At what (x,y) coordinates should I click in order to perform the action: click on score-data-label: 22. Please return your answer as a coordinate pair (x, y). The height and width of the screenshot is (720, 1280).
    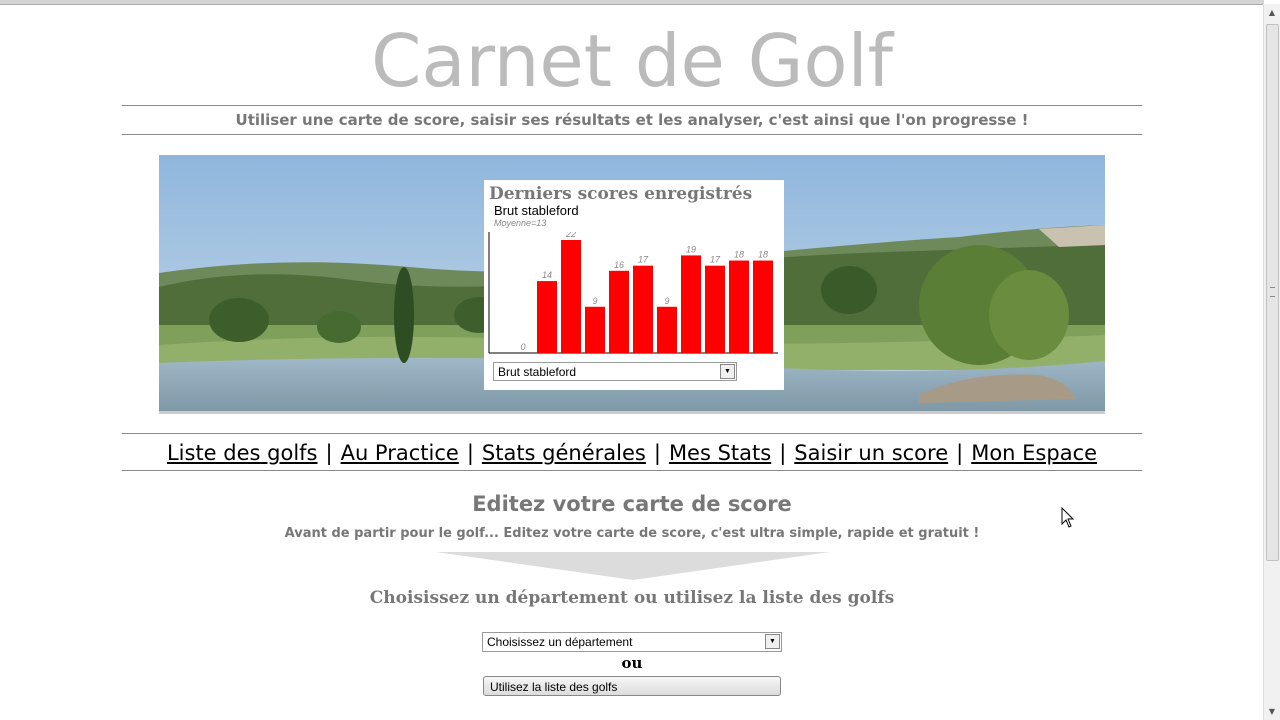
    Looking at the image, I should click on (570, 235).